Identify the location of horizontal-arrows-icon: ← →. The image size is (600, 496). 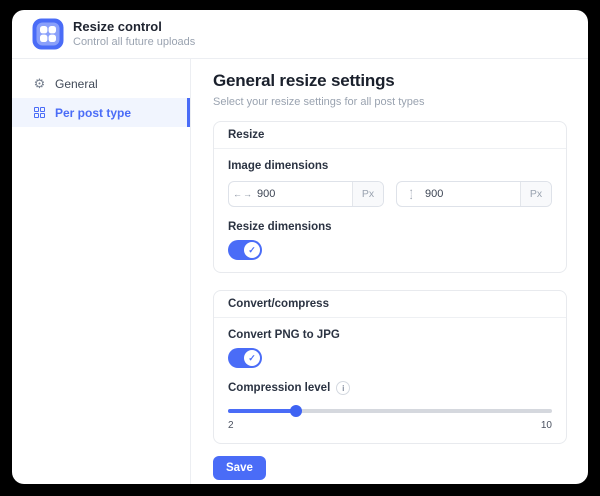
(243, 194).